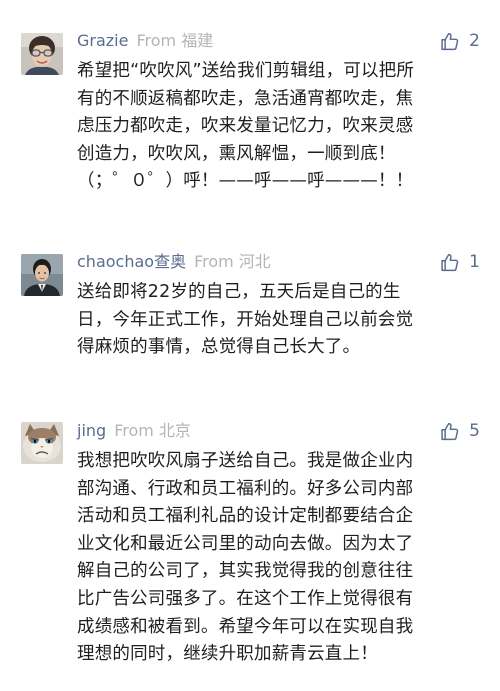 This screenshot has width=500, height=691. I want to click on location-label: From 福建, so click(175, 40).